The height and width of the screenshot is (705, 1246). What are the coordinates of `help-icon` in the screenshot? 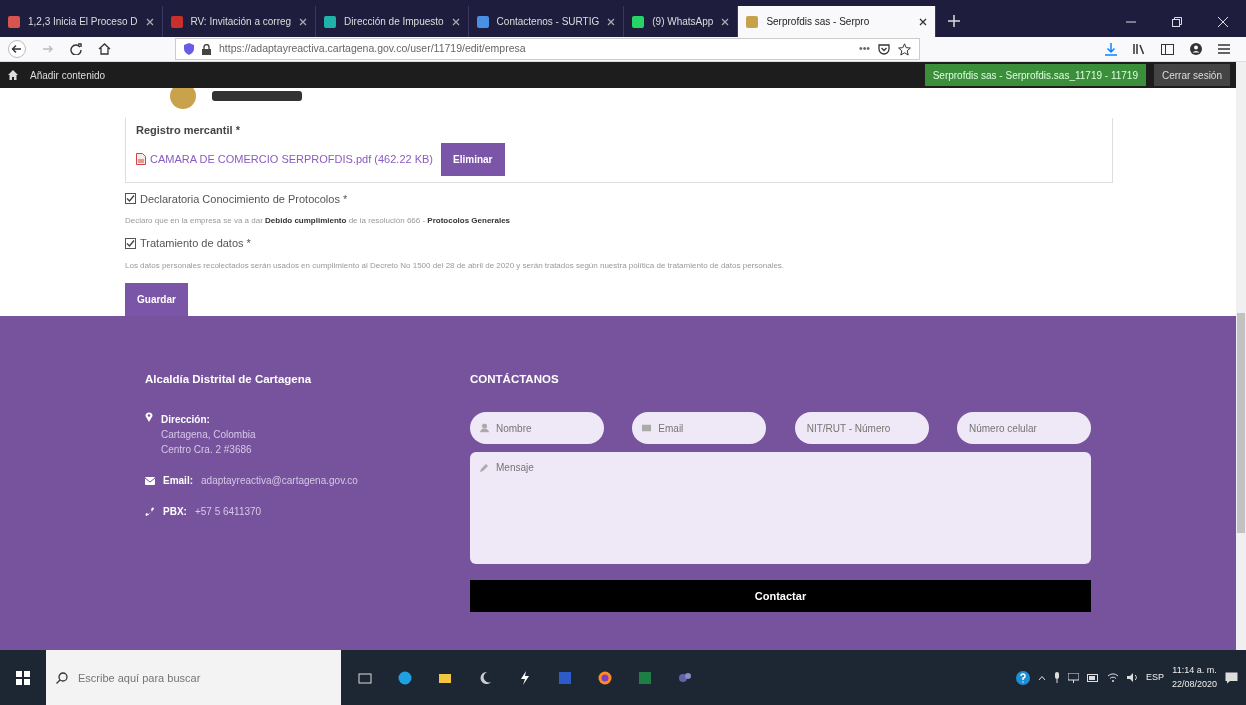 It's located at (1022, 677).